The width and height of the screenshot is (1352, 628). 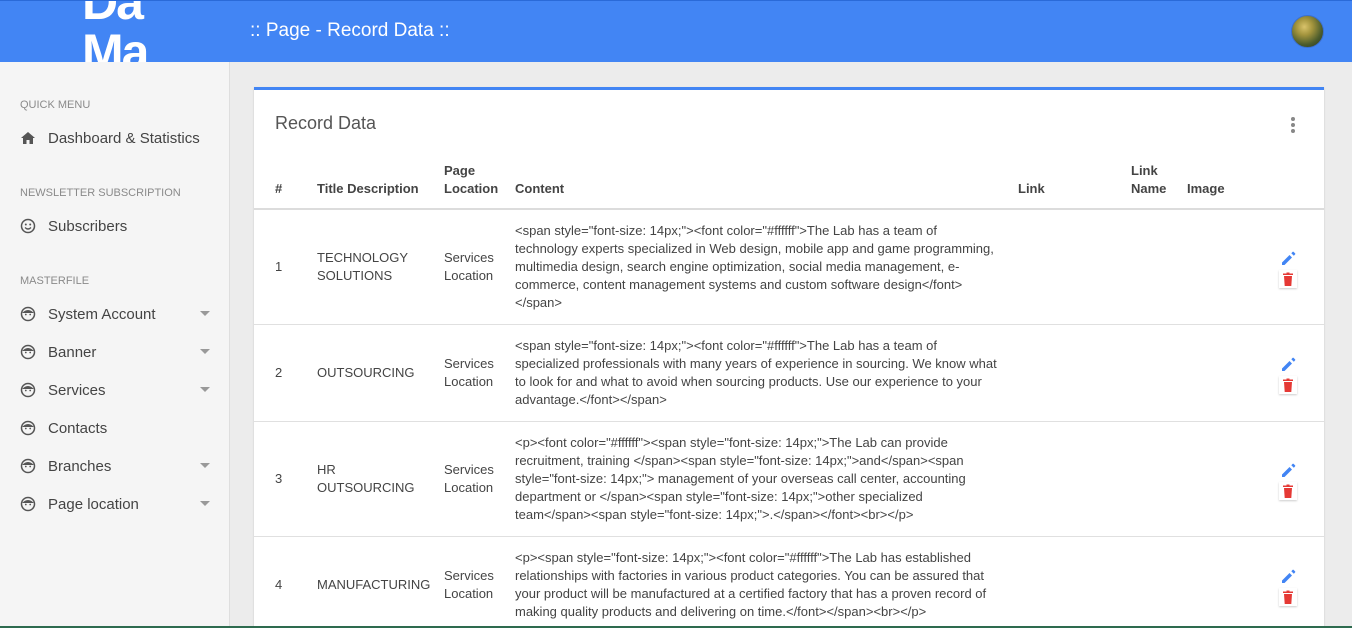 I want to click on sidebar-item-services: Services, so click(x=115, y=390).